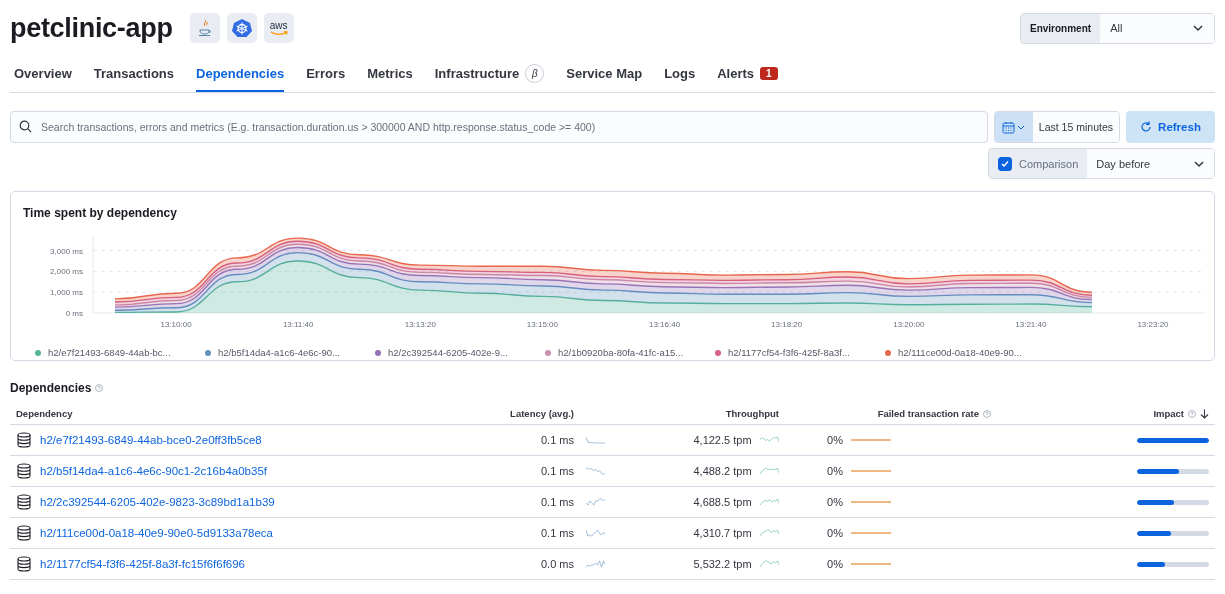 The image size is (1225, 594). I want to click on refresh-icon, so click(1146, 127).